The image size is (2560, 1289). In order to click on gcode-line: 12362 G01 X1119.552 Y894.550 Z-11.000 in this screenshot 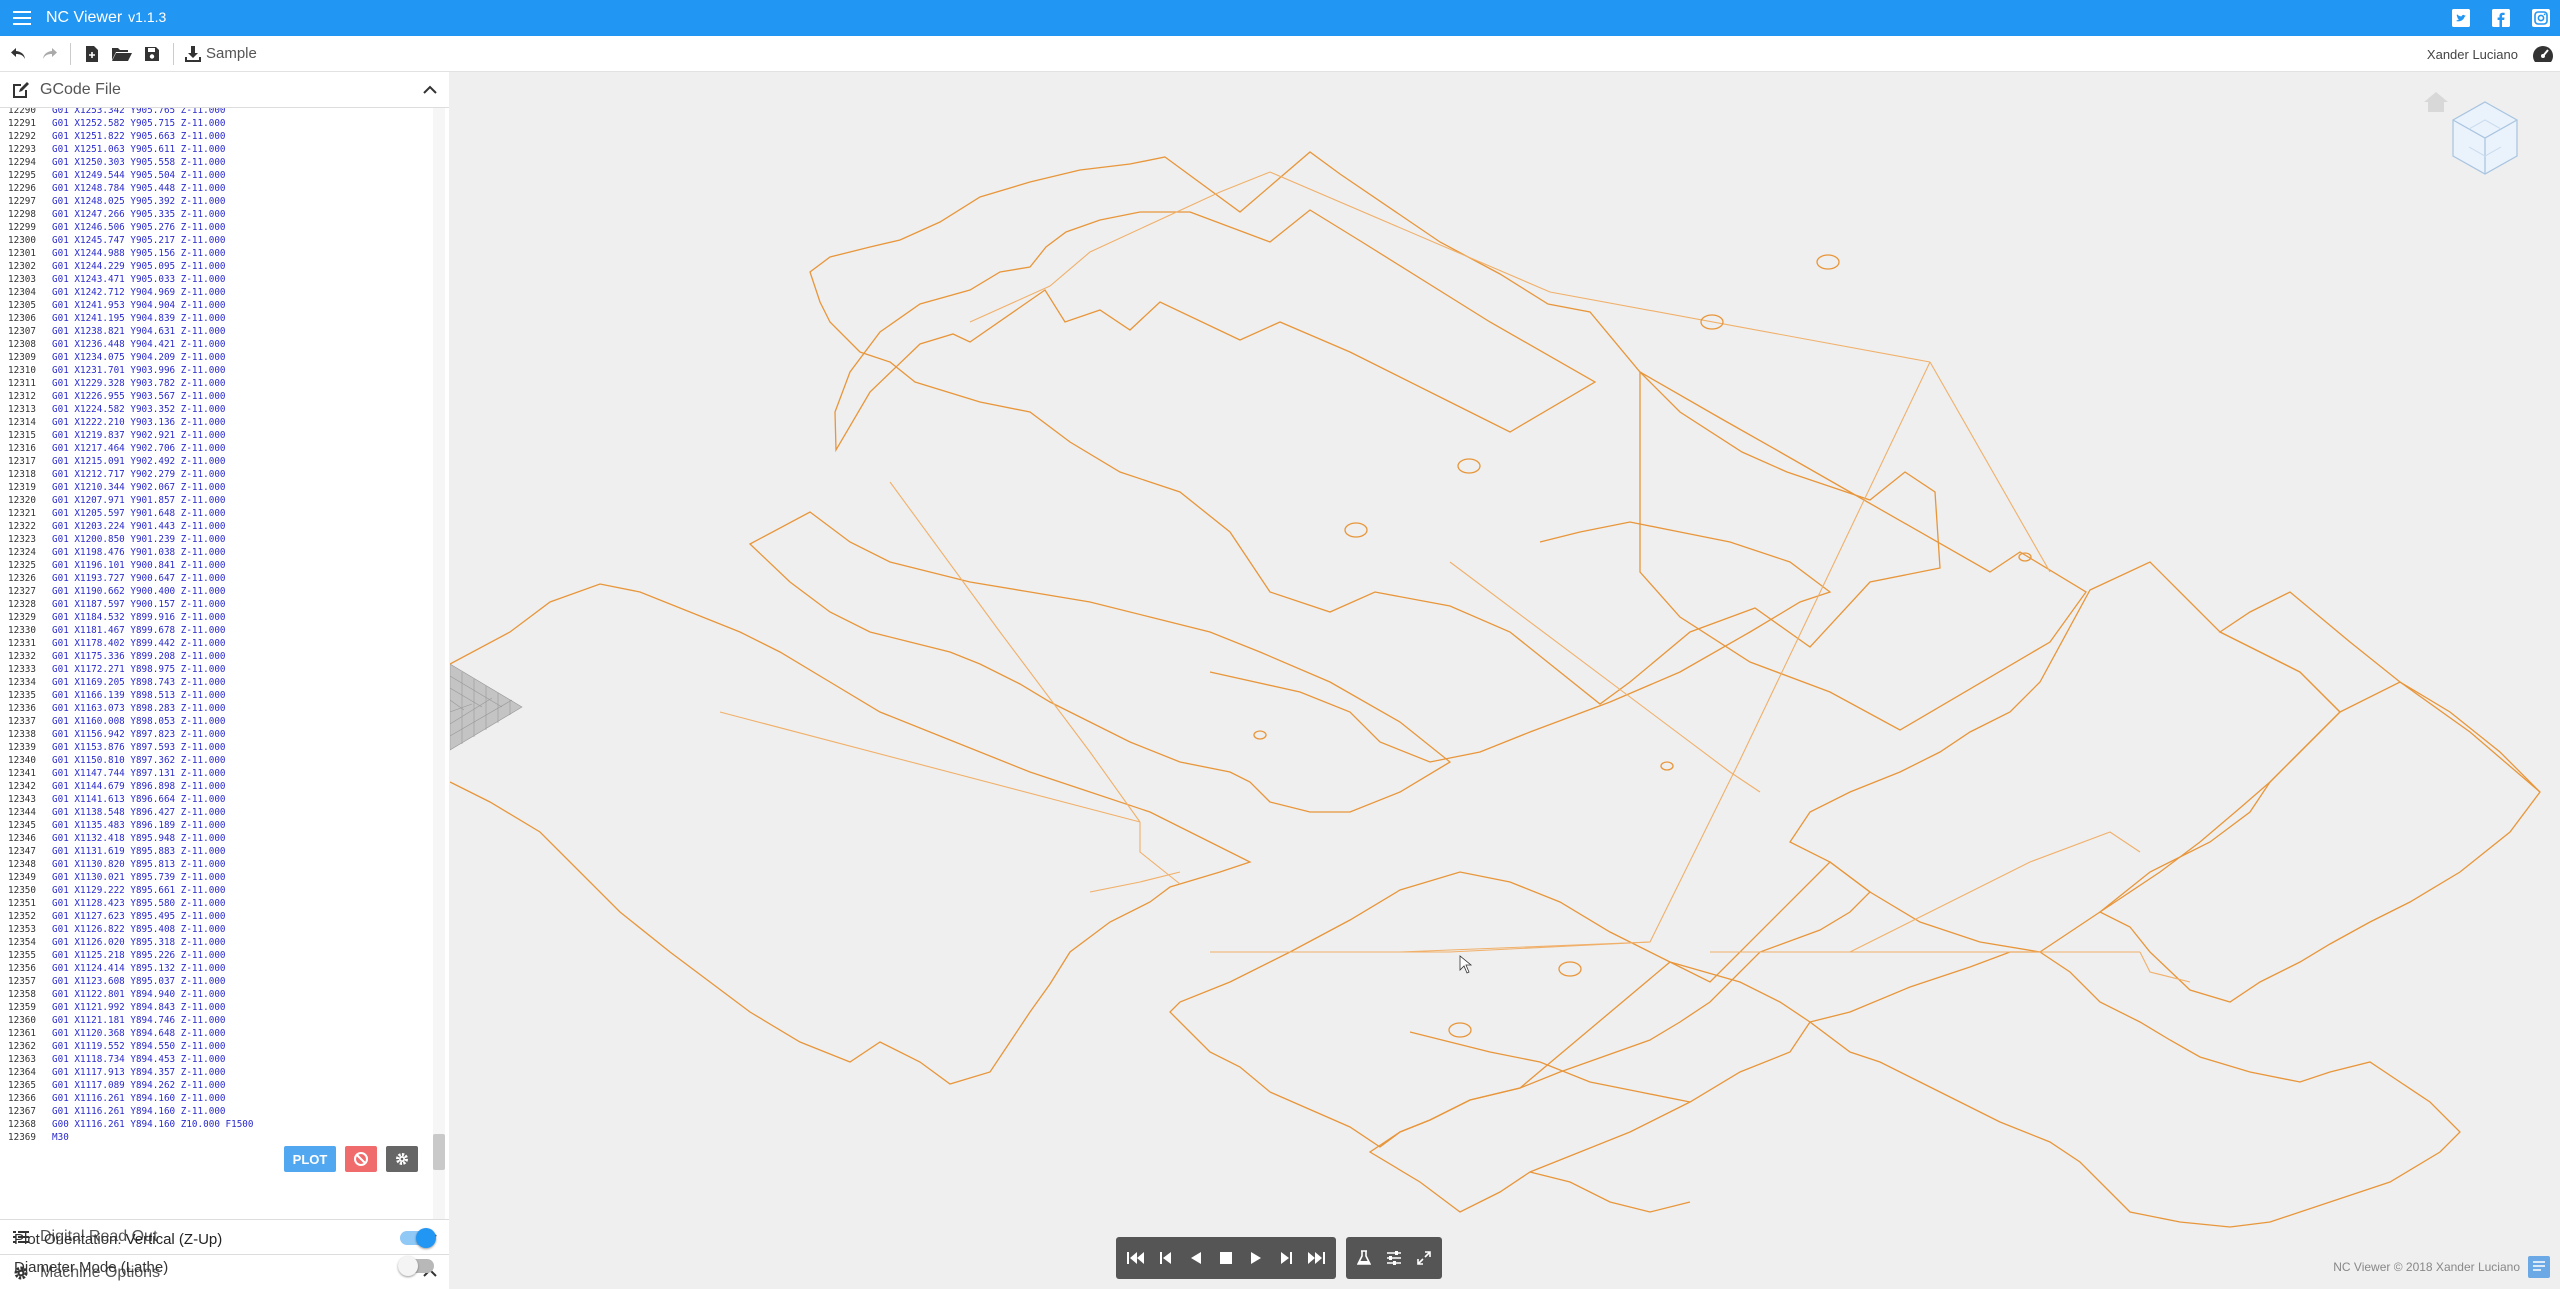, I will do `click(127, 1046)`.